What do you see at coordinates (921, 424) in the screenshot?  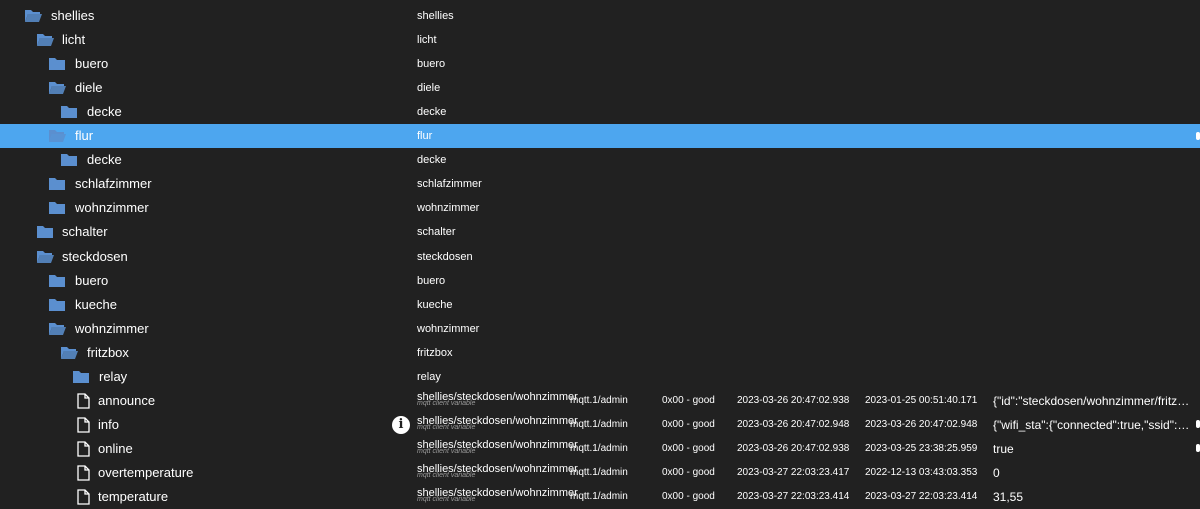 I see `last-change: 2023-03-26 20:47:02.948` at bounding box center [921, 424].